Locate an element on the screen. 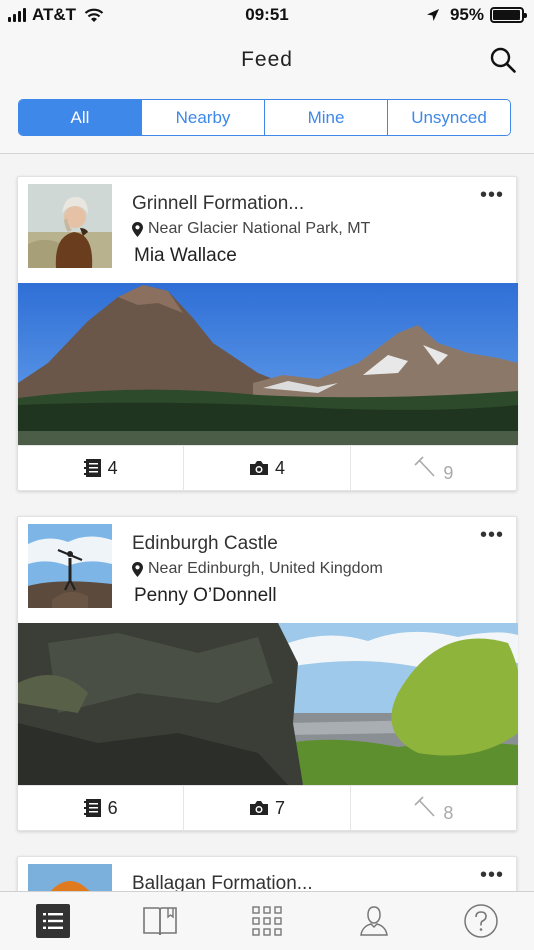  notebook-icon is located at coordinates (160, 921).